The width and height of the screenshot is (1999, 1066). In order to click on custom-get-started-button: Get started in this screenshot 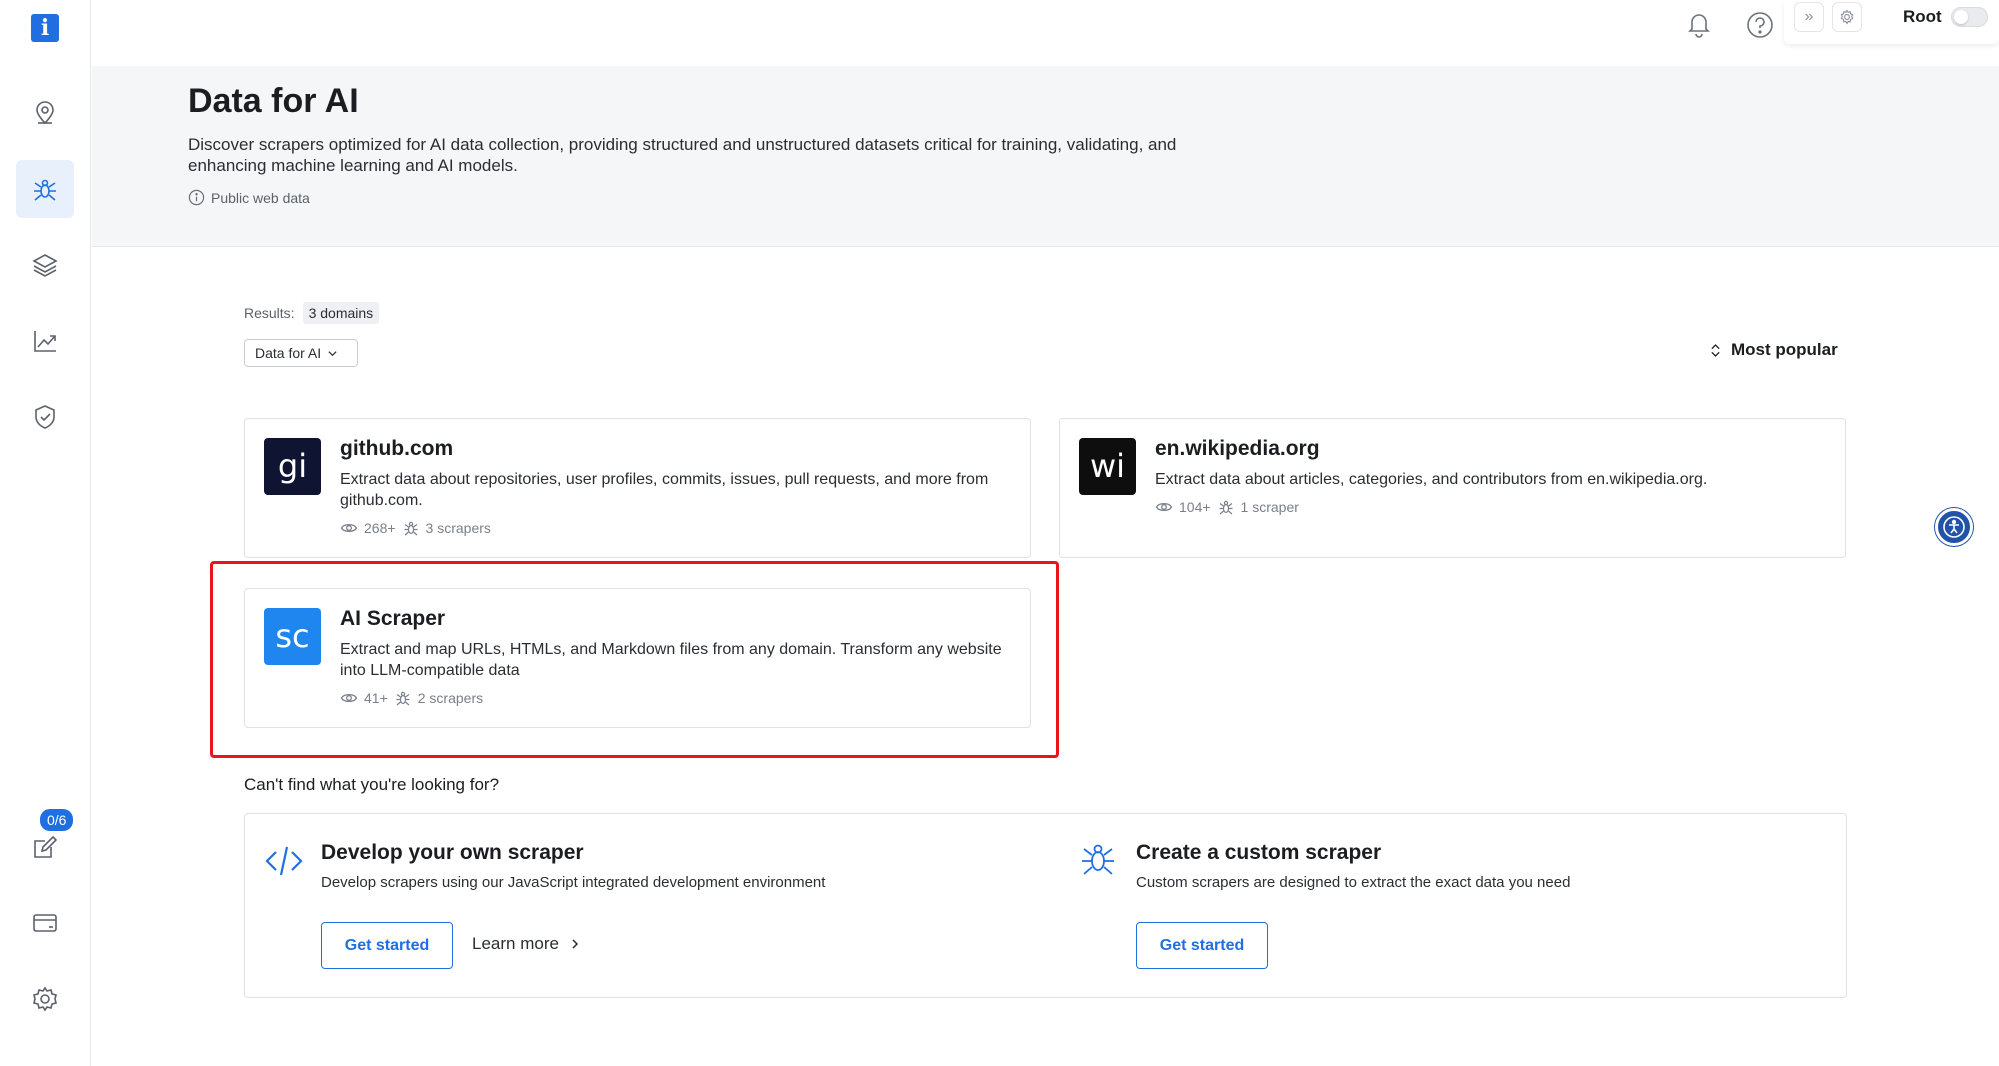, I will do `click(1202, 945)`.